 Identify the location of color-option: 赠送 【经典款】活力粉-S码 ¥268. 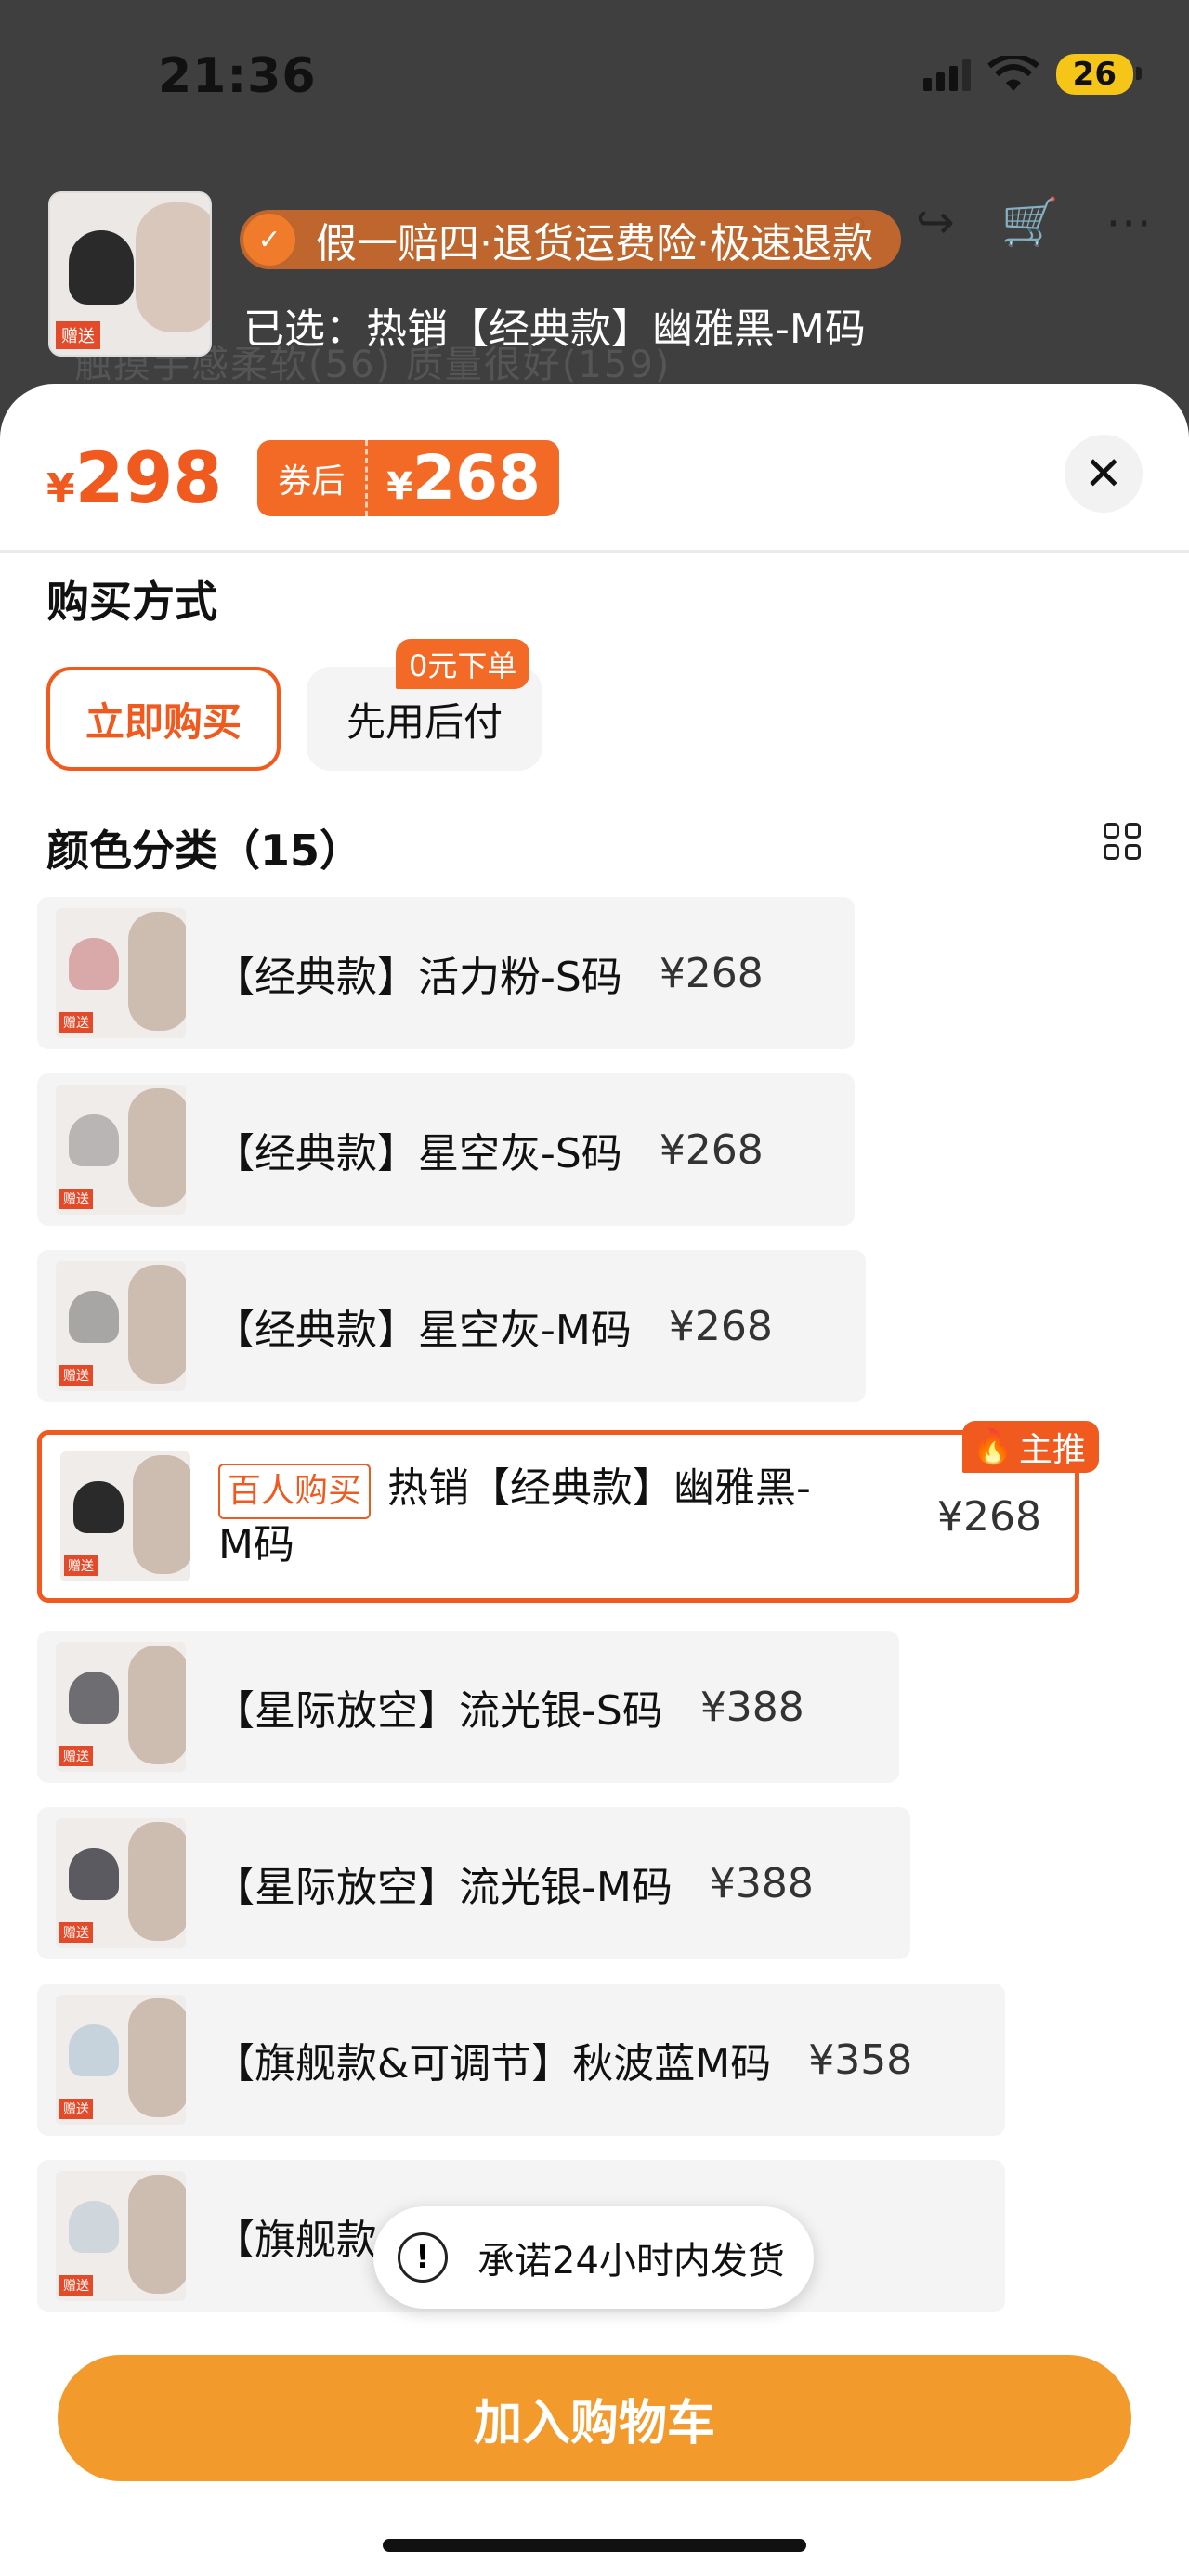
(446, 973).